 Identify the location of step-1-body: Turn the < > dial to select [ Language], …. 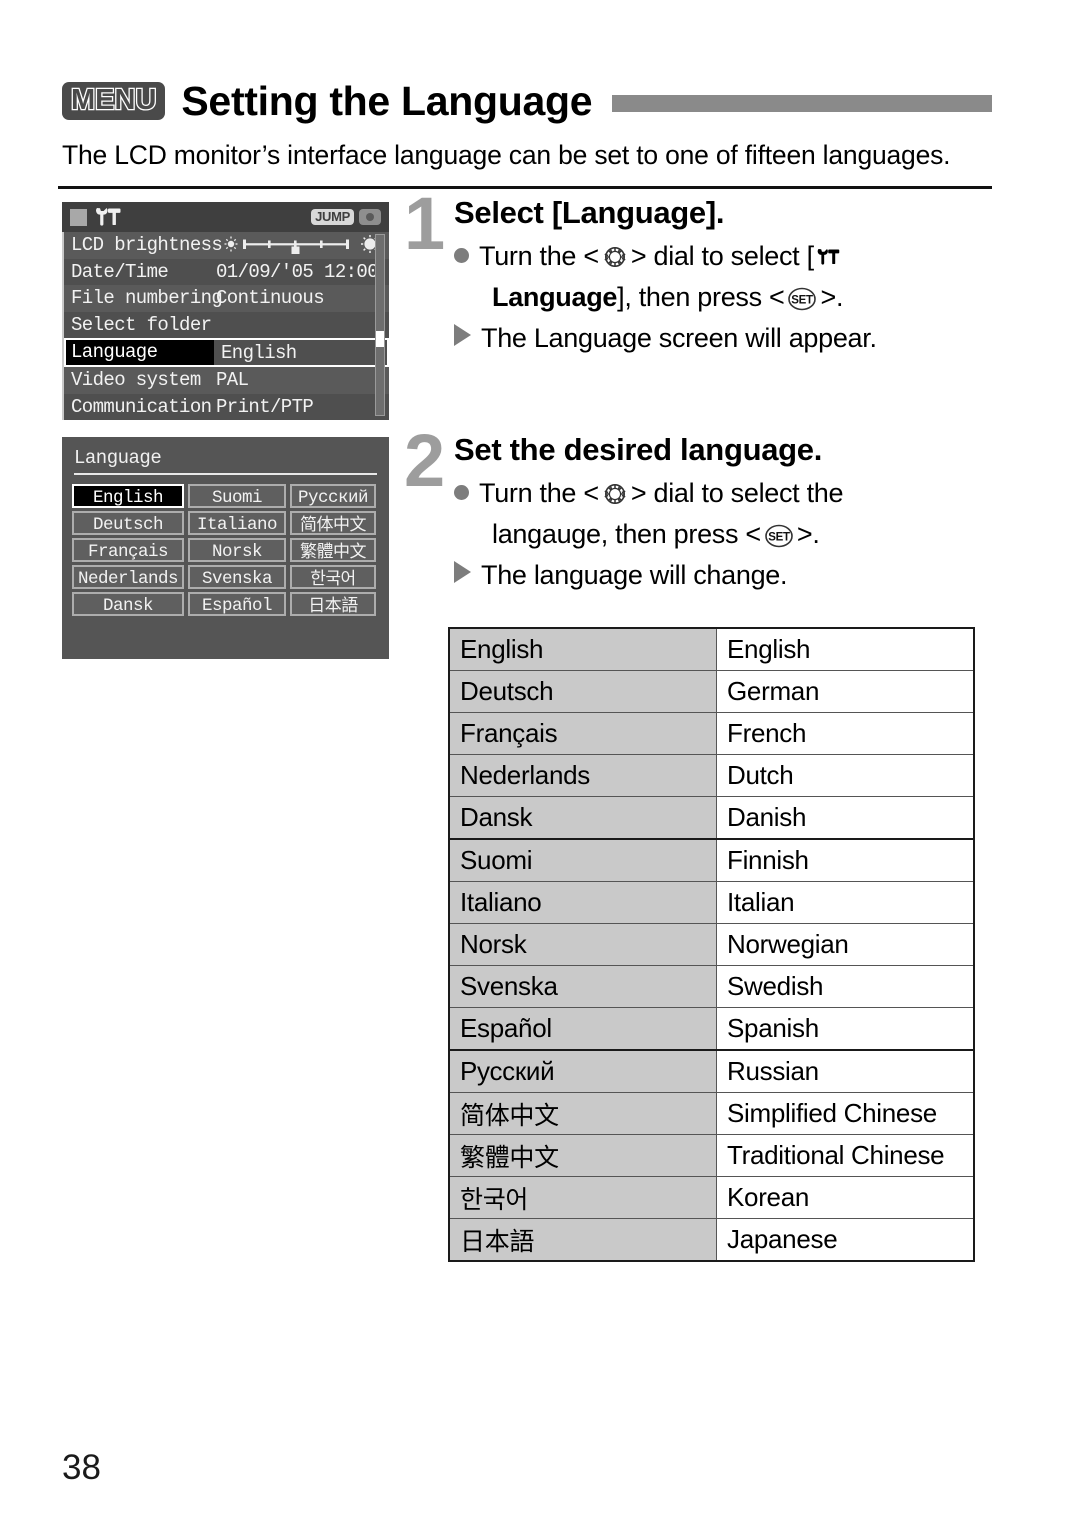
(729, 298).